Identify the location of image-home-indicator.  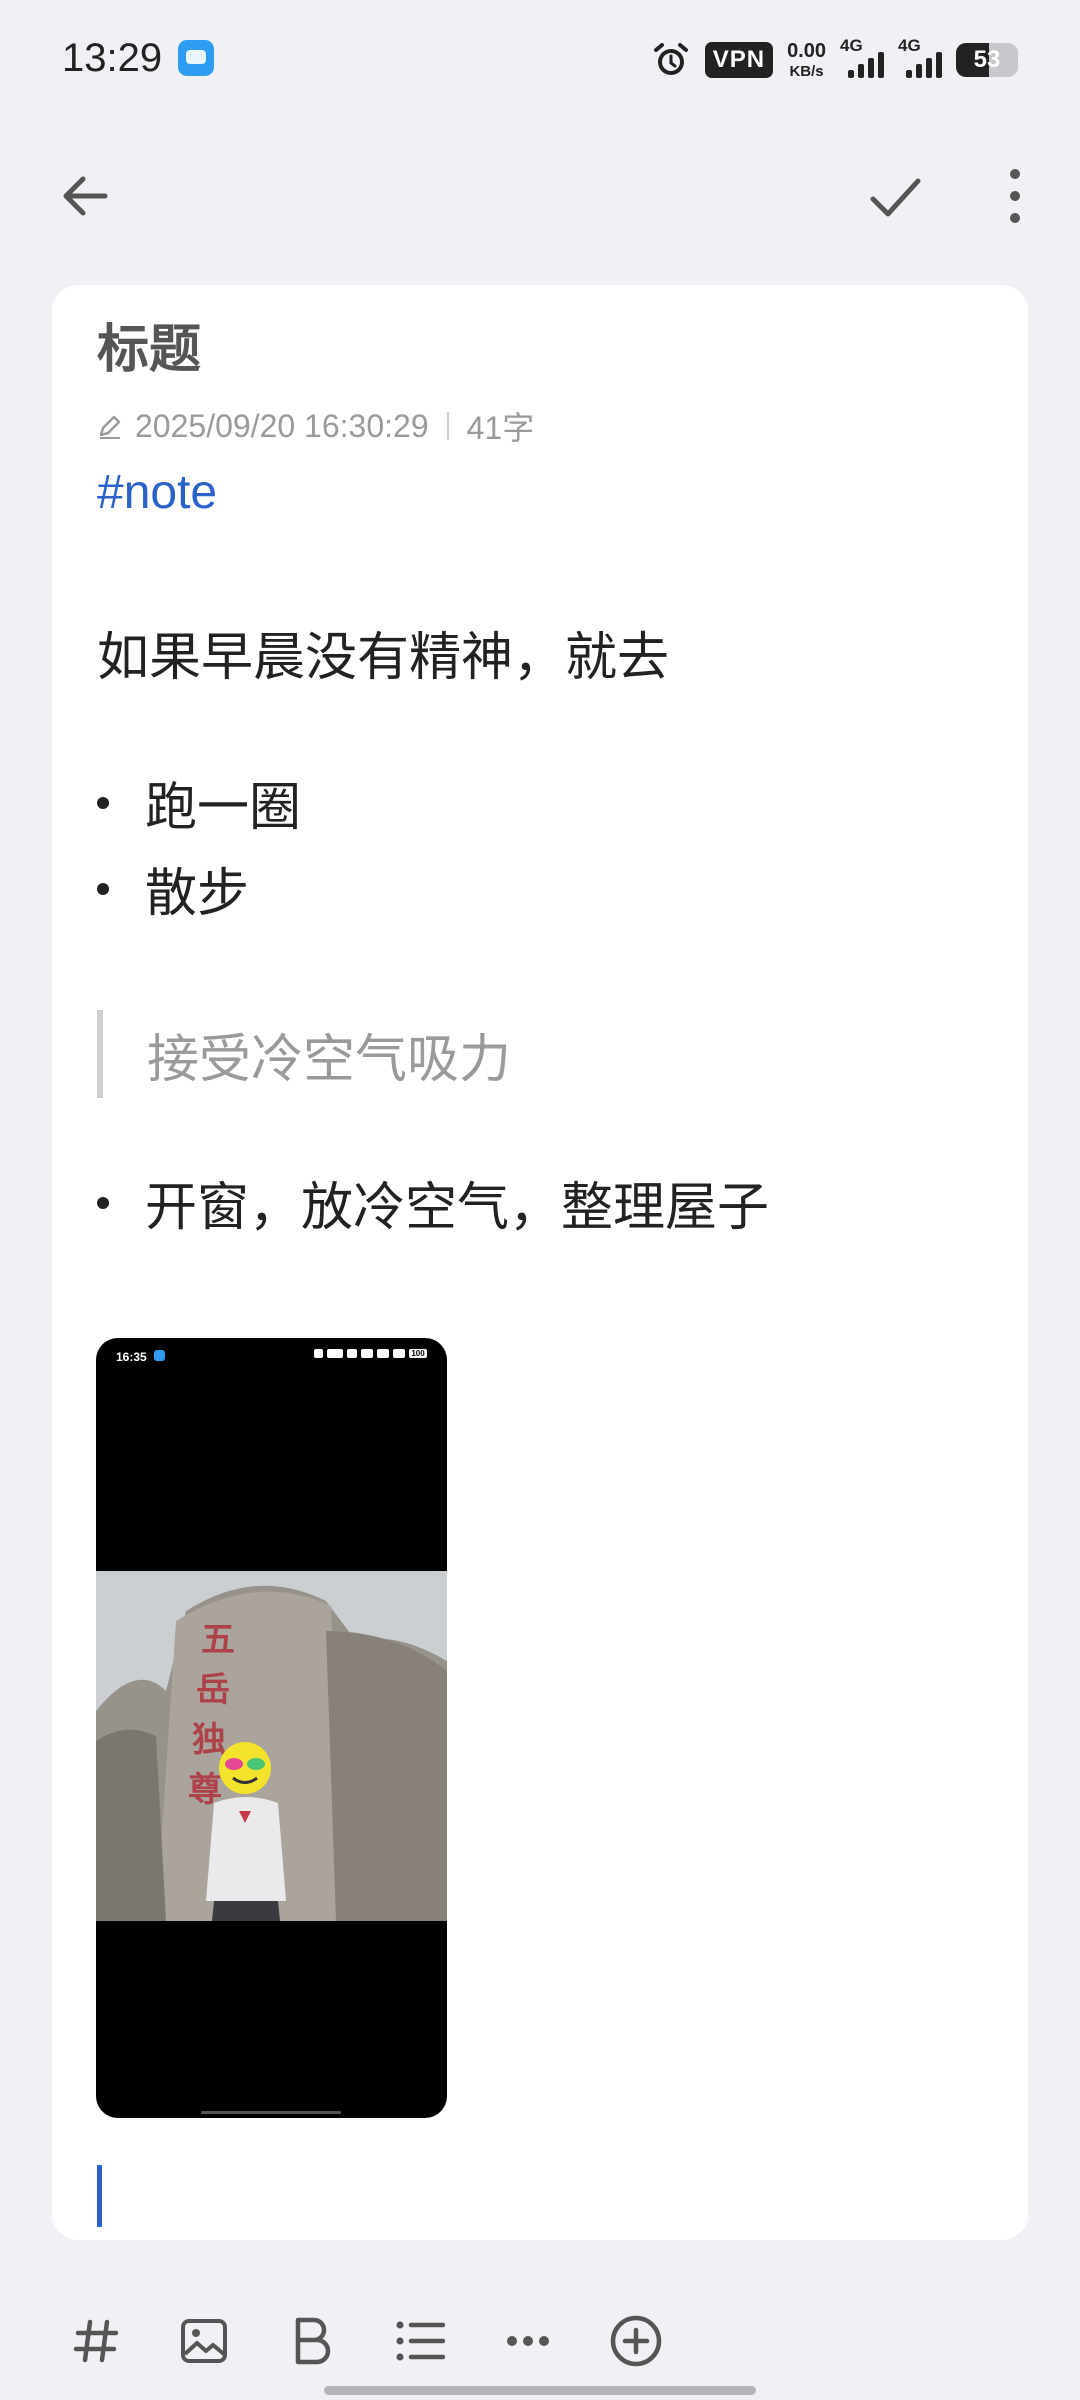
(271, 2112).